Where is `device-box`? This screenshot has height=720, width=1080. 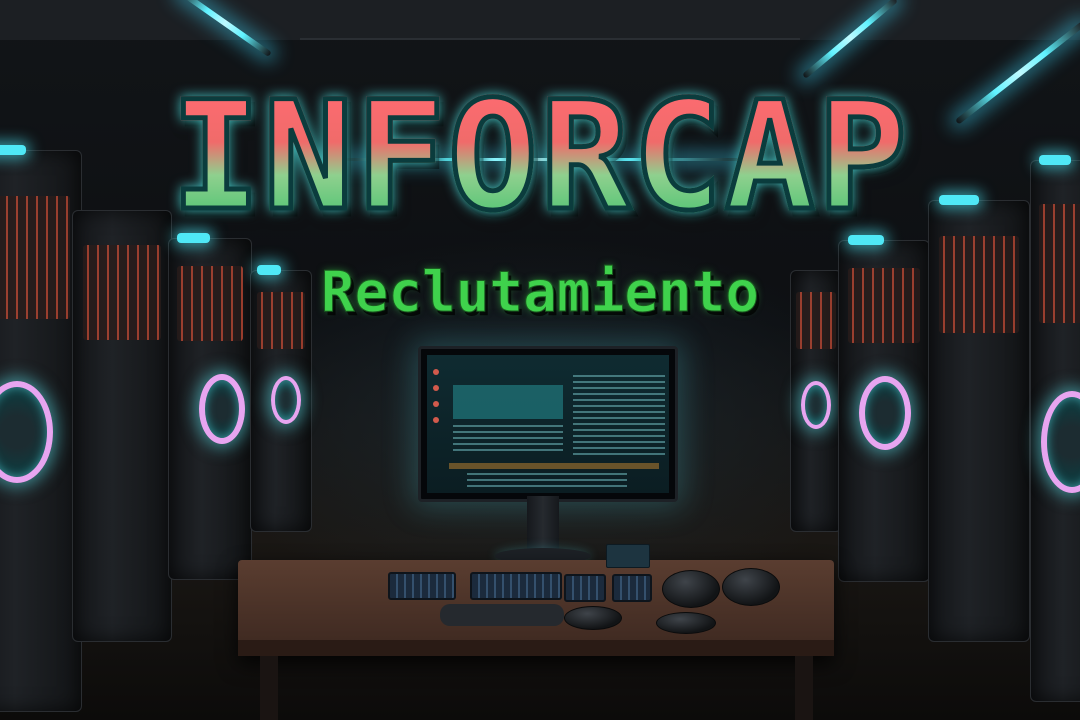
device-box is located at coordinates (628, 556).